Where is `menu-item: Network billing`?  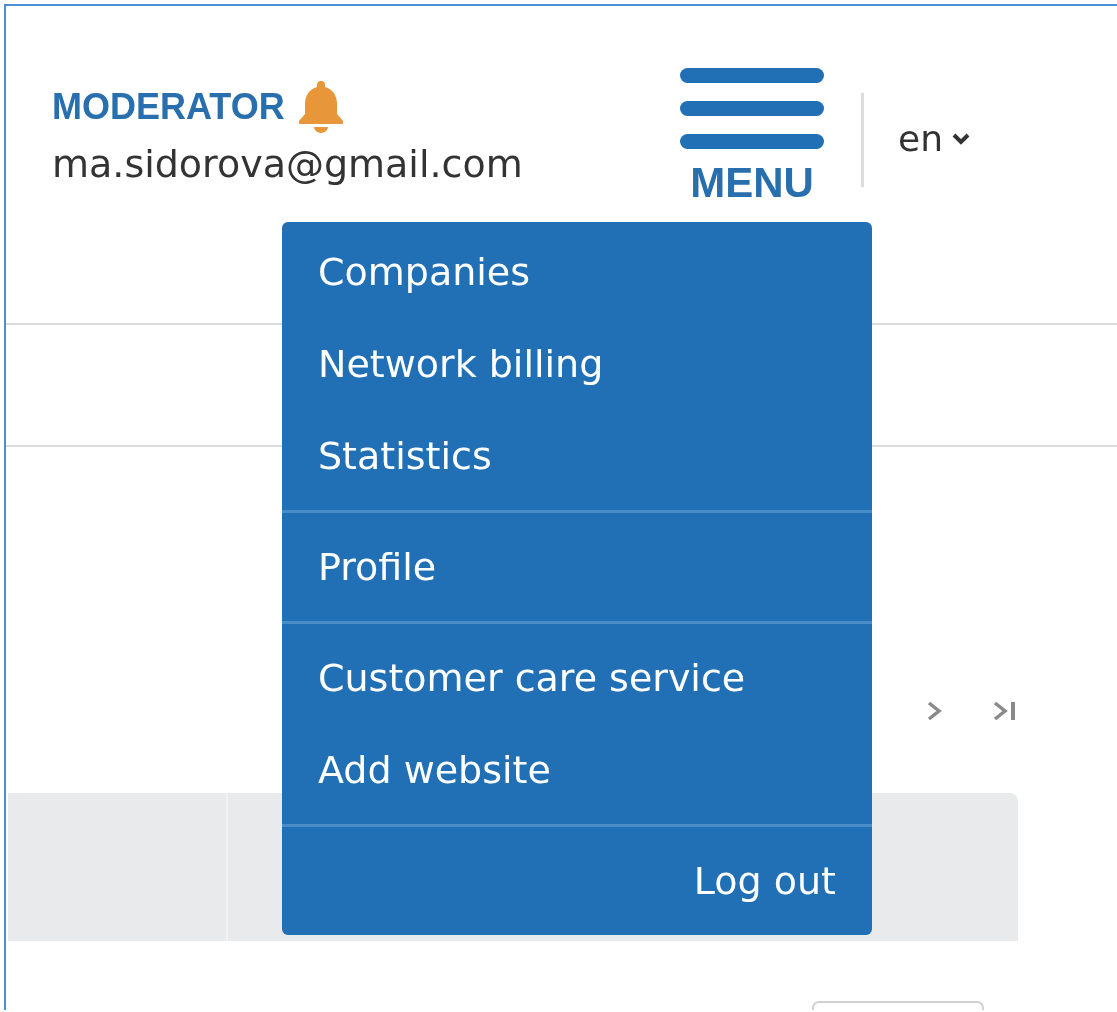 menu-item: Network billing is located at coordinates (461, 364).